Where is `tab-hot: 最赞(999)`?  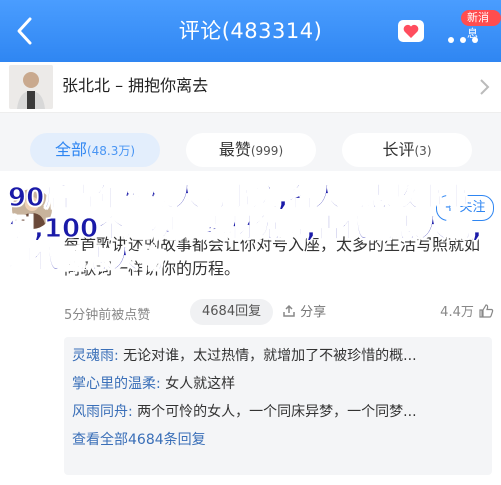
tab-hot: 最赞(999) is located at coordinates (251, 150).